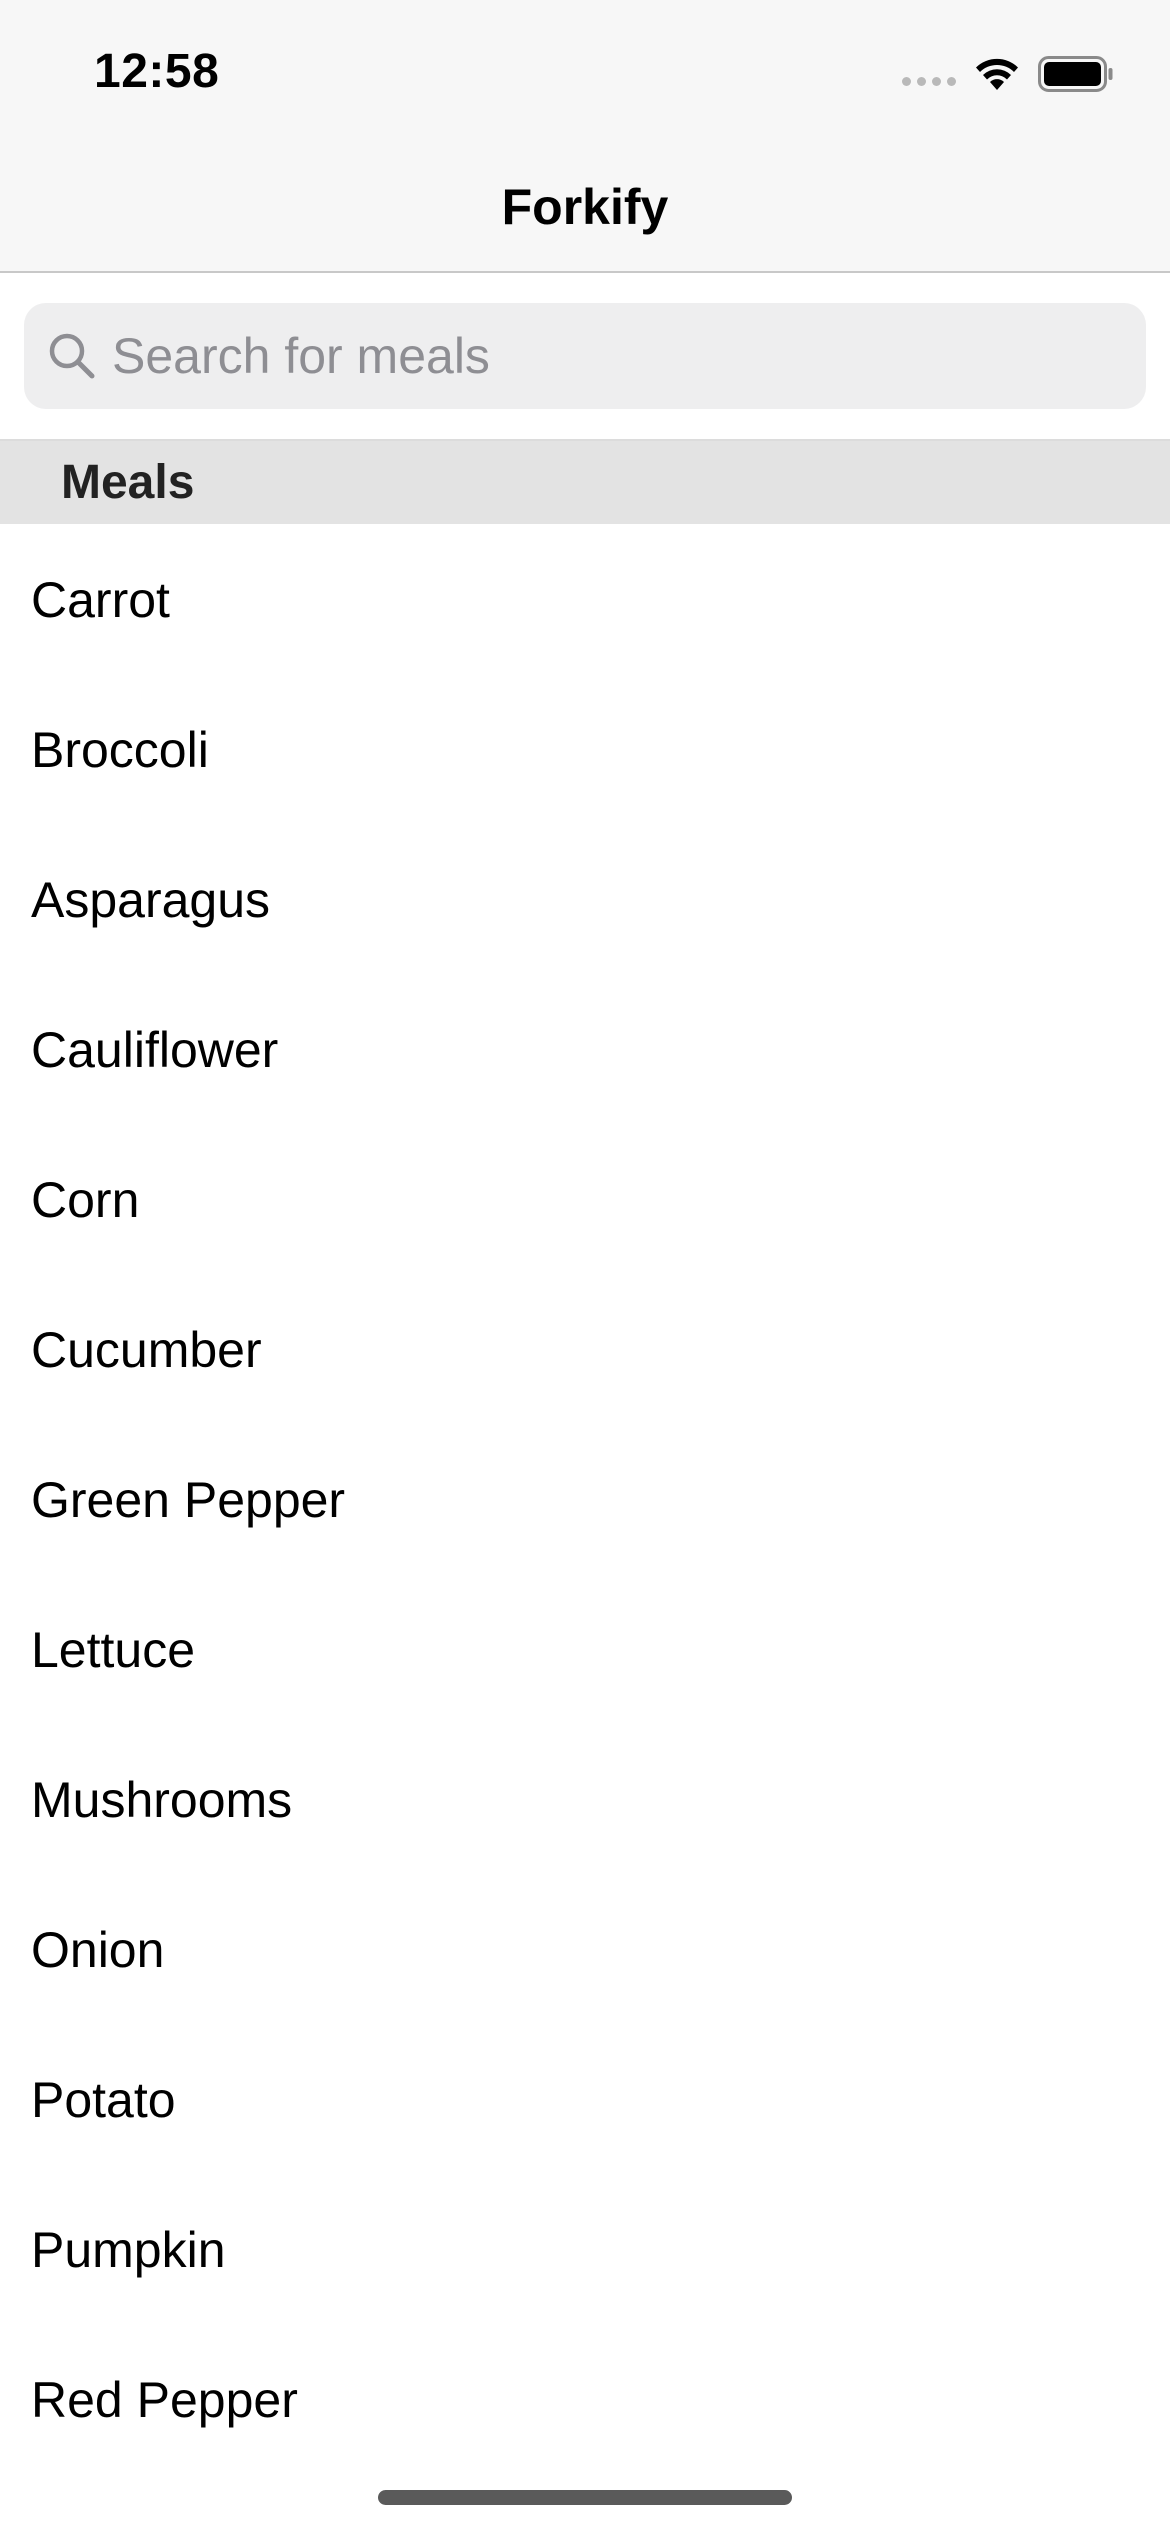  What do you see at coordinates (162, 1800) in the screenshot?
I see `list-item-label: Mushrooms` at bounding box center [162, 1800].